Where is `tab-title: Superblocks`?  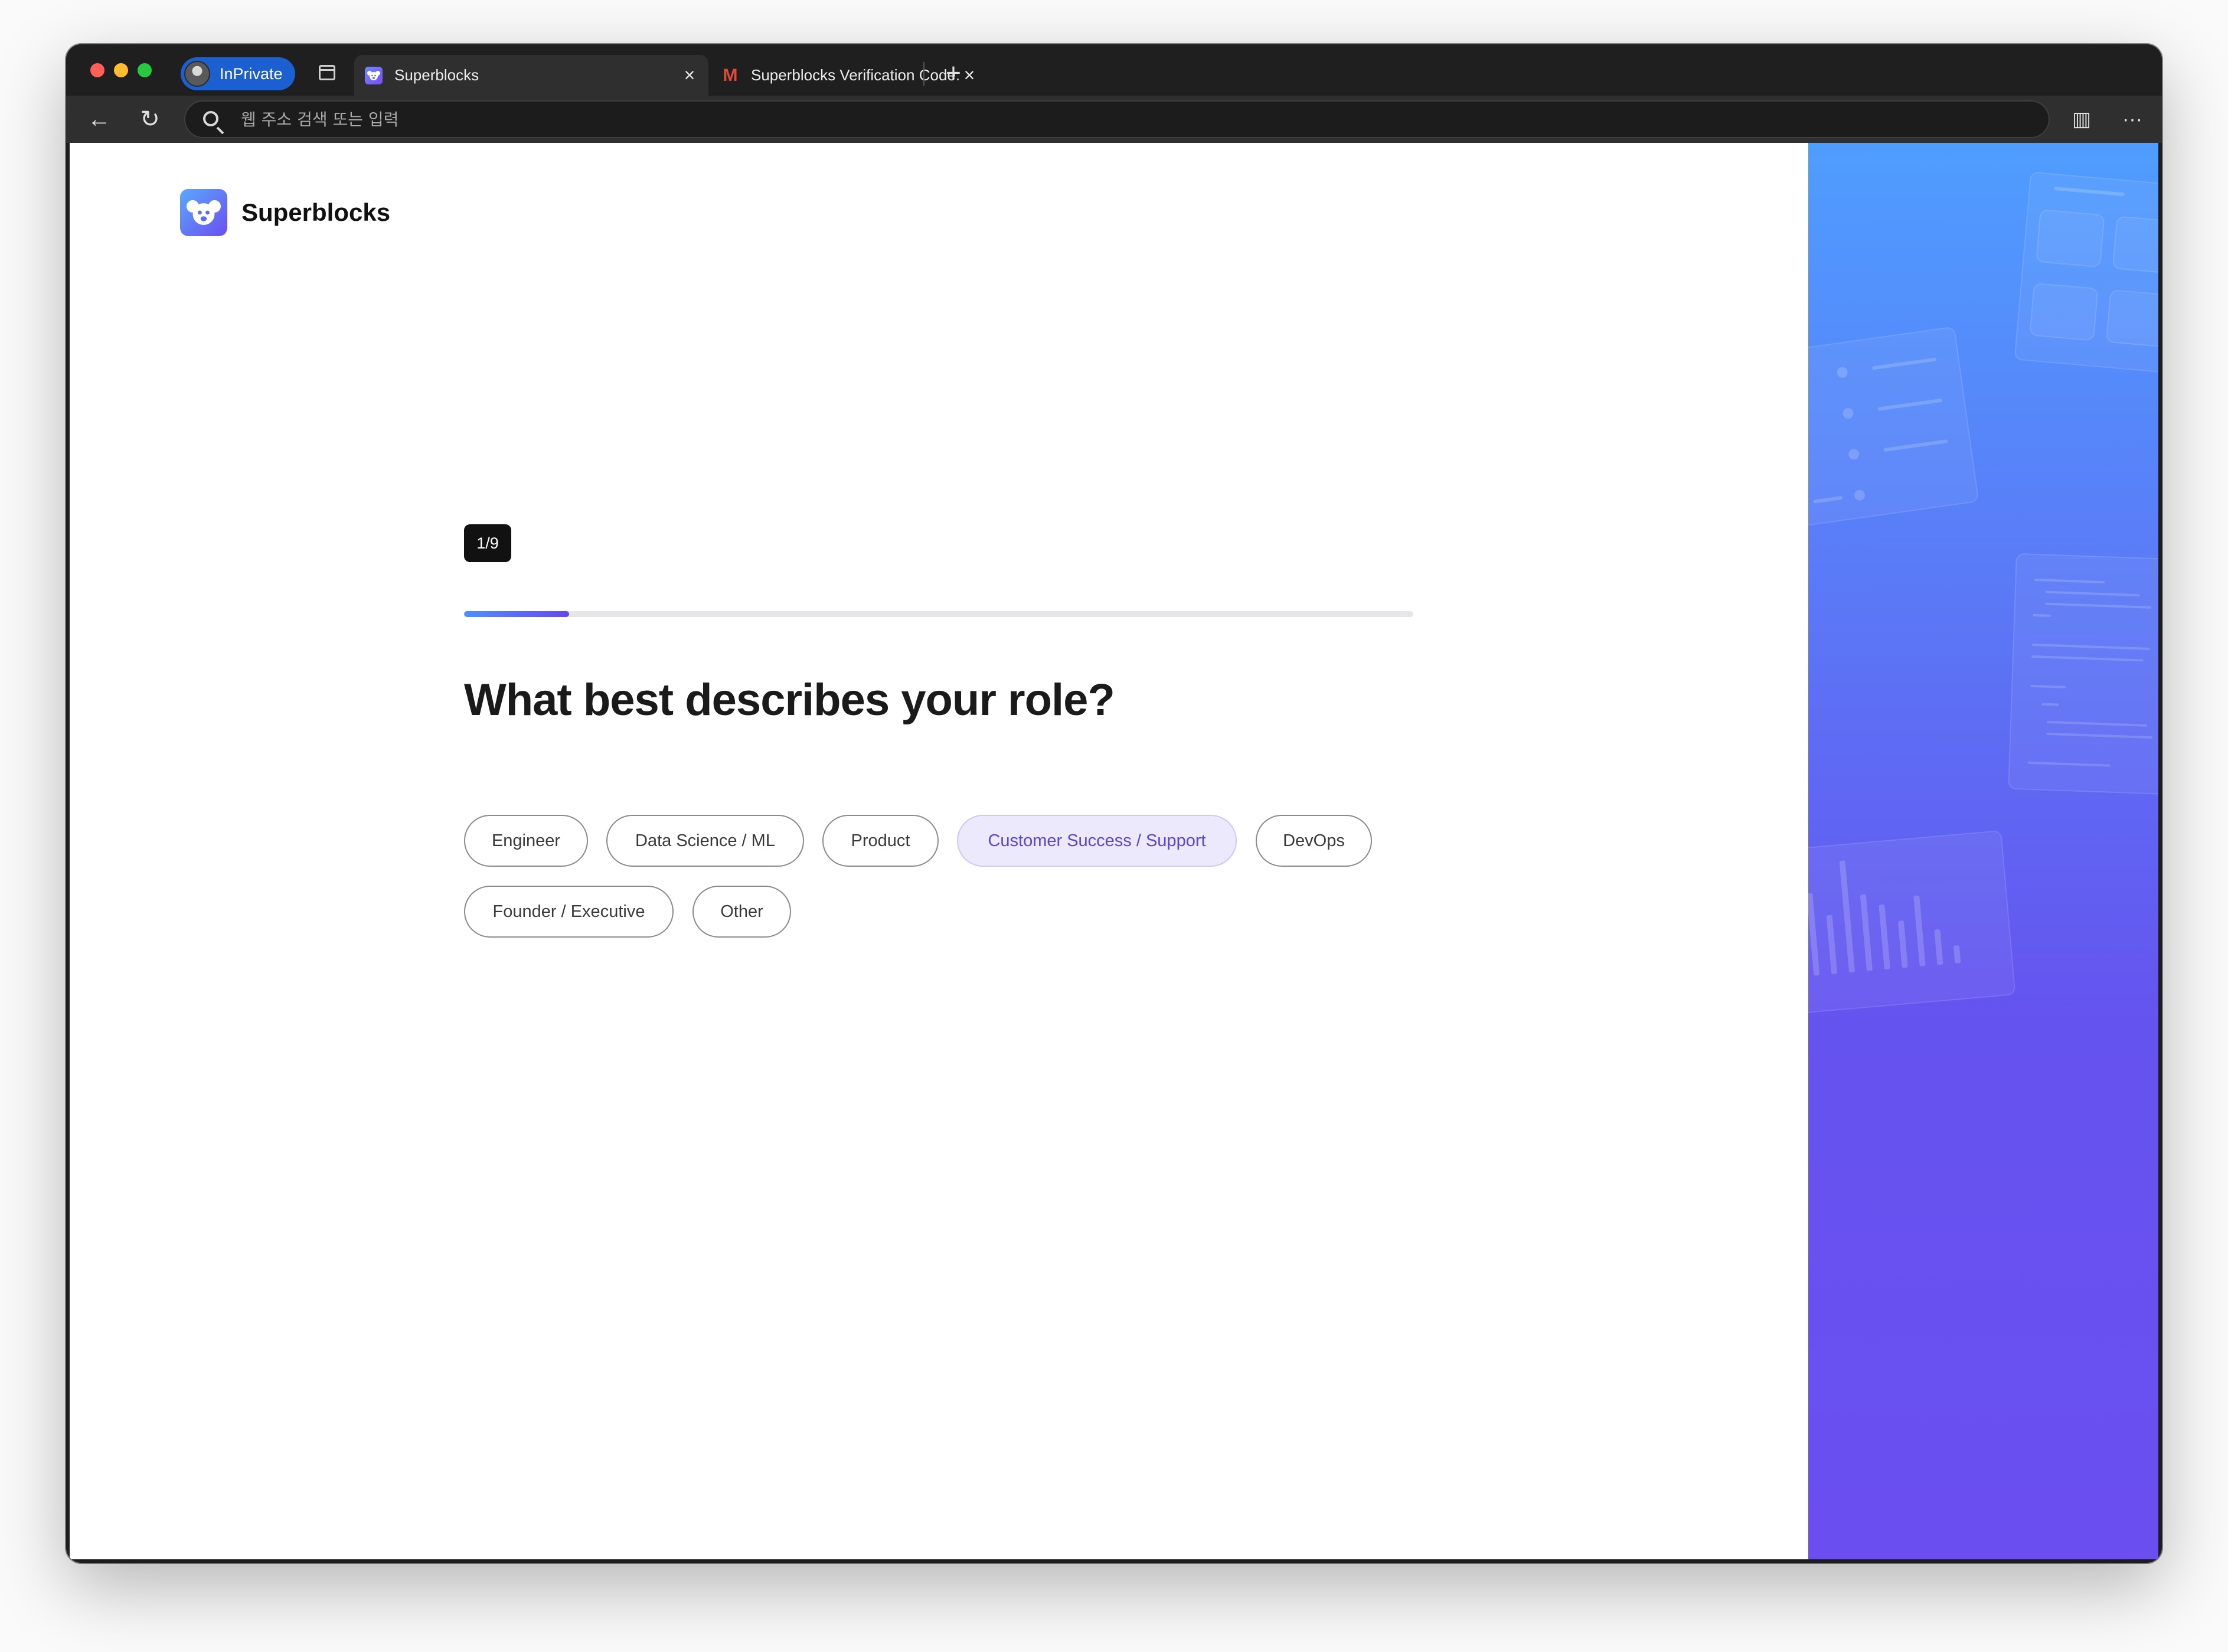 tab-title: Superblocks is located at coordinates (436, 75).